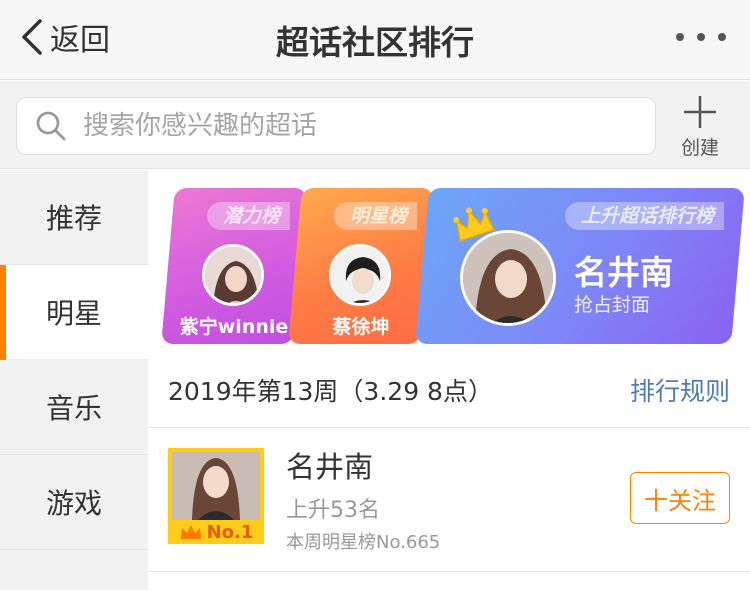  I want to click on sidebar-item-label: 推荐, so click(73, 218).